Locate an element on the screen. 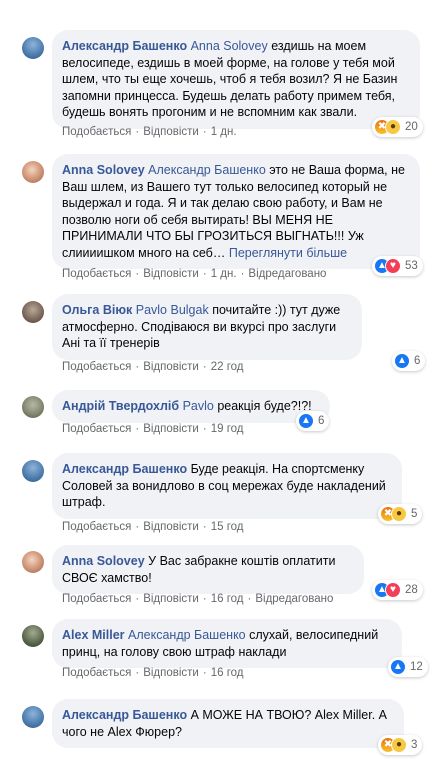 The height and width of the screenshot is (780, 436). comment-actions: Подобається · Відповісти · 15 год is located at coordinates (153, 527).